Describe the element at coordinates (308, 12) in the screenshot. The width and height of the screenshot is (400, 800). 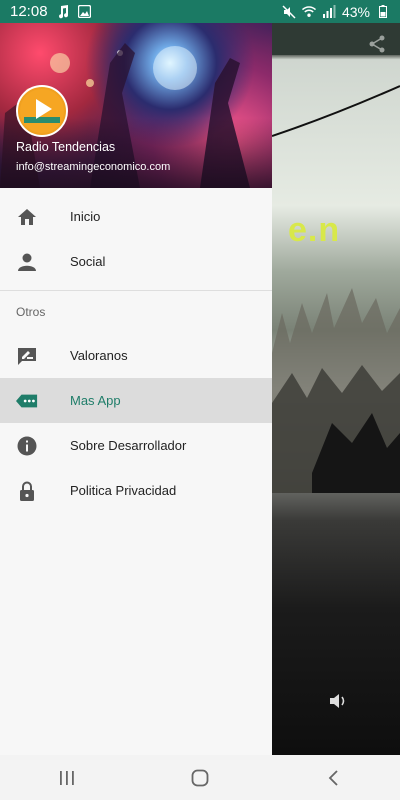
I see `wifi-icon` at that location.